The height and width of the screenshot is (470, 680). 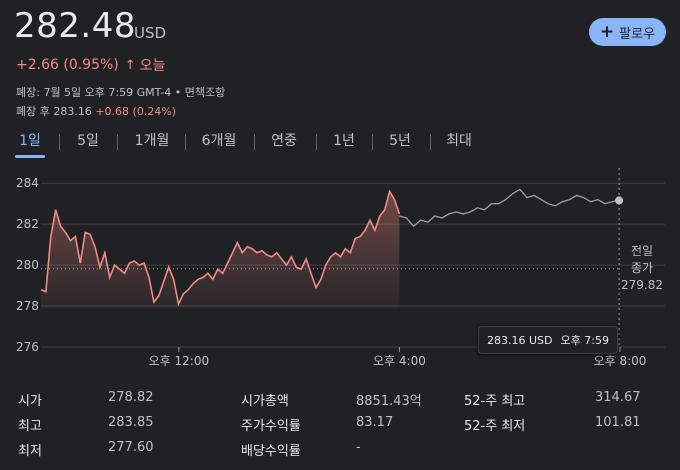 I want to click on prev-close-label-1: 전일, so click(x=642, y=251).